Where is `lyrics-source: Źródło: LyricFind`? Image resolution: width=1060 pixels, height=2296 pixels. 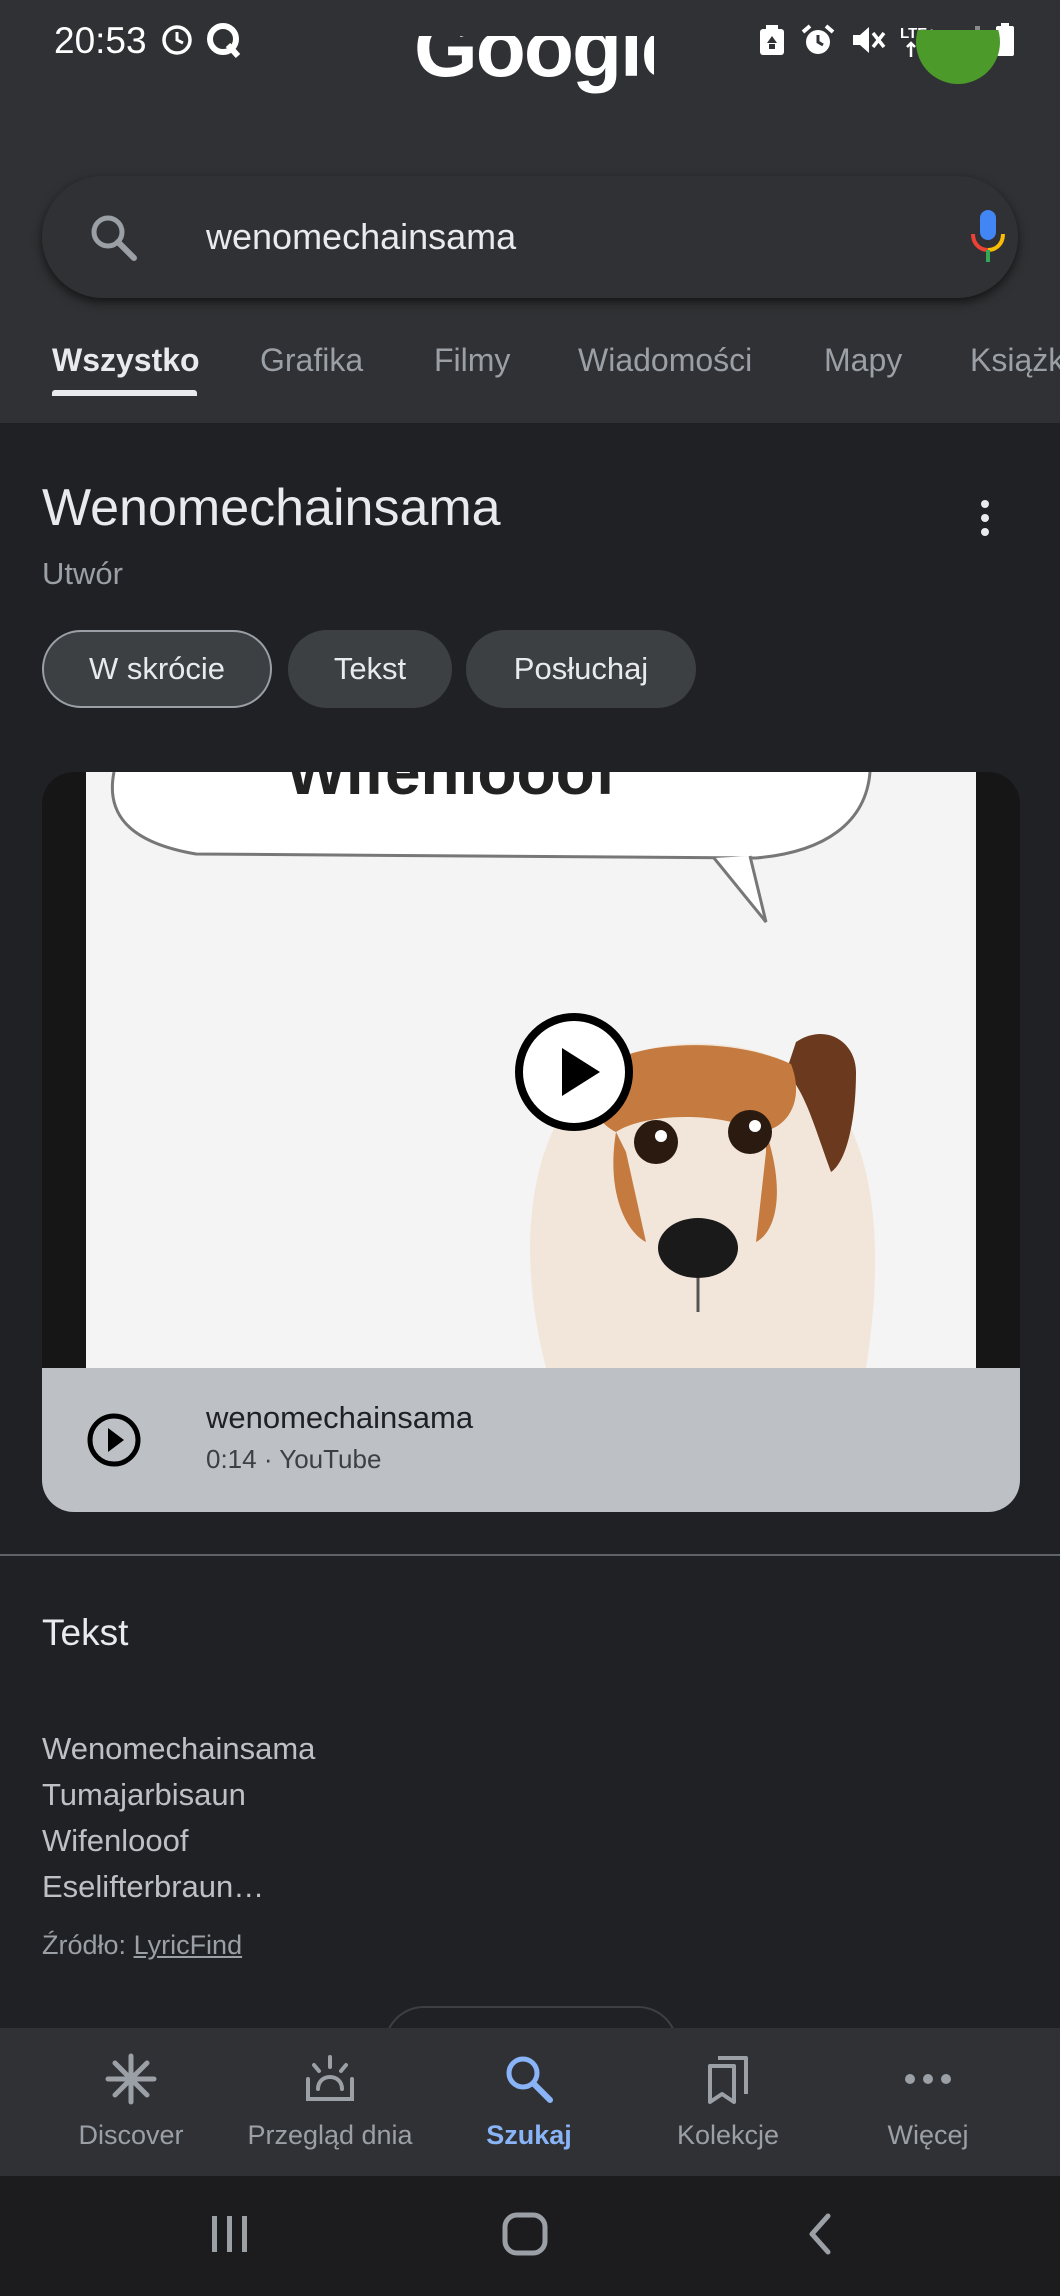 lyrics-source: Źródło: LyricFind is located at coordinates (142, 1945).